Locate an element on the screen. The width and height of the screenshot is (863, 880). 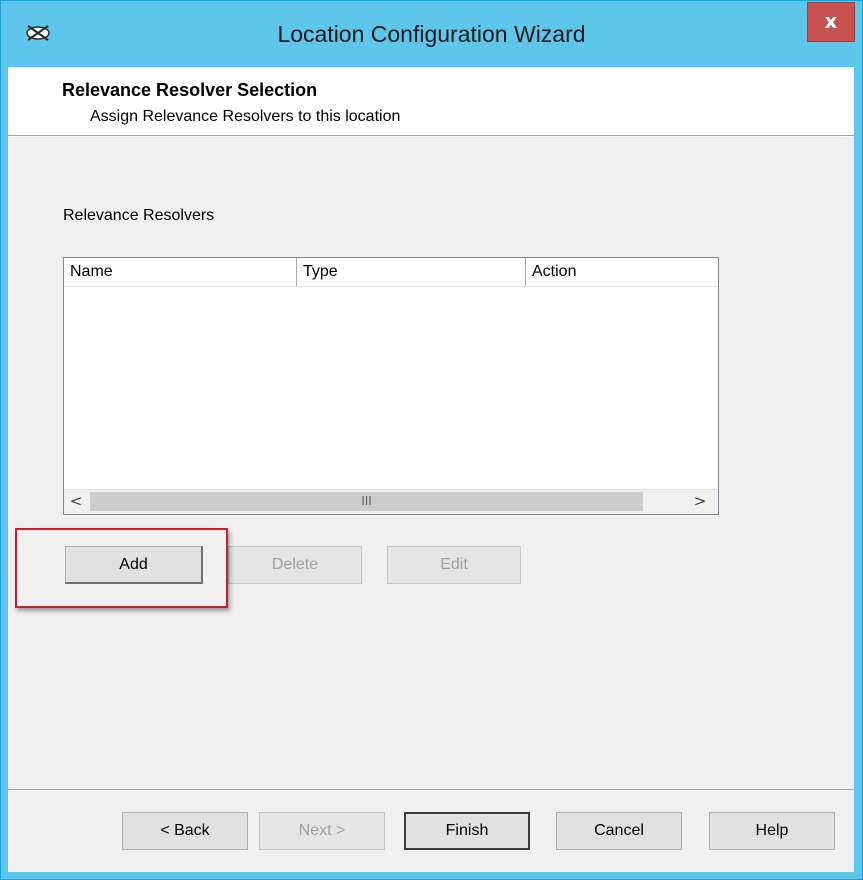
next-button: Next > is located at coordinates (322, 831).